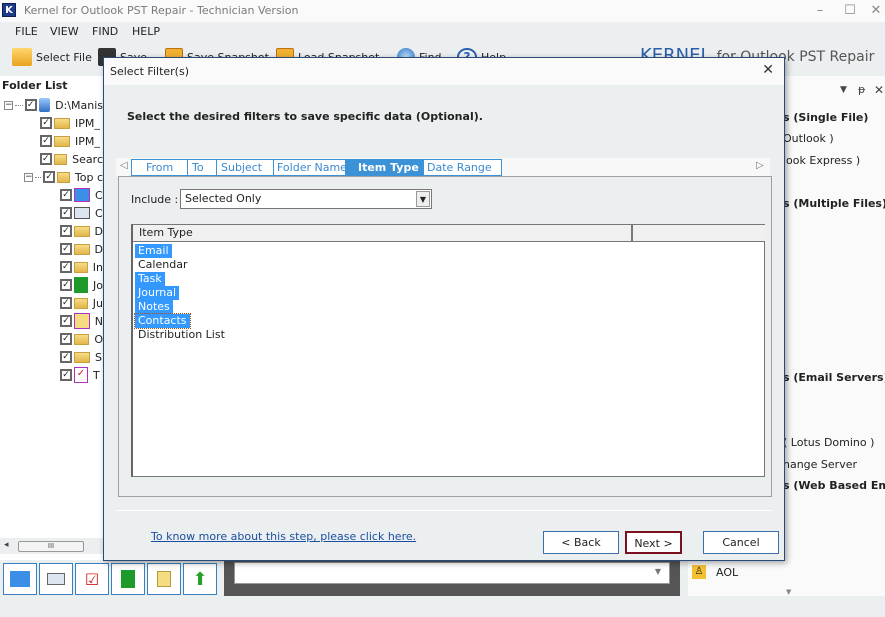 The image size is (885, 617). What do you see at coordinates (81, 285) in the screenshot?
I see `folder-tree-item: ✓ Jo` at bounding box center [81, 285].